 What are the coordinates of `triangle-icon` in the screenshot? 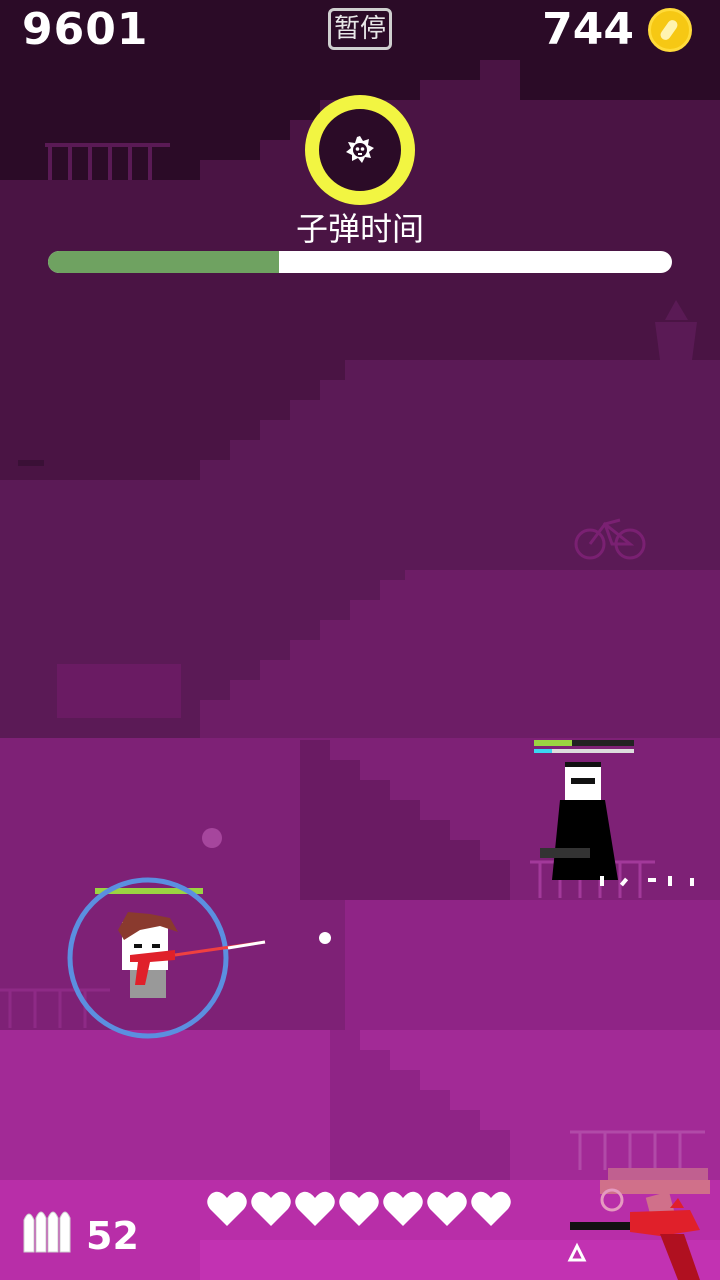 It's located at (577, 1252).